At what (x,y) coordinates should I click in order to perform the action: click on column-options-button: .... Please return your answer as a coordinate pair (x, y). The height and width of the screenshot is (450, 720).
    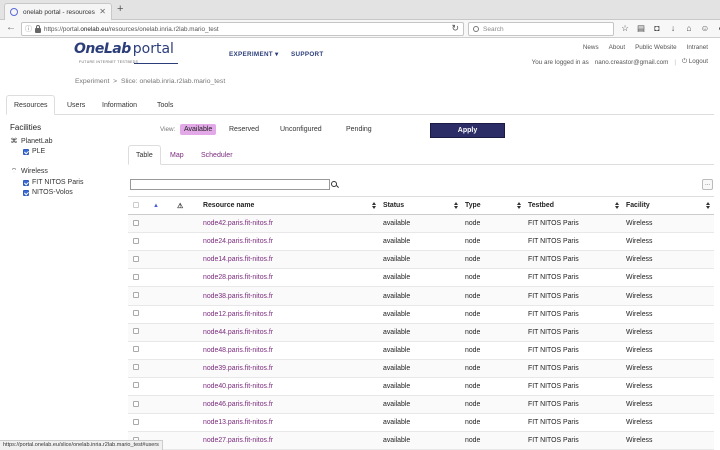
    Looking at the image, I should click on (707, 184).